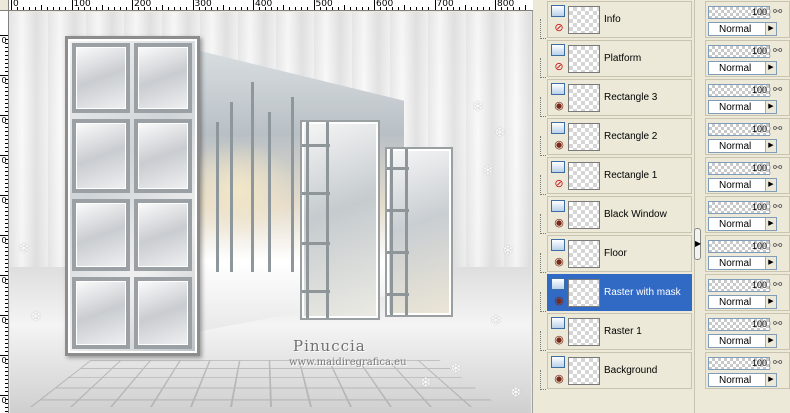 This screenshot has width=790, height=413. Describe the element at coordinates (271, 5) in the screenshot. I see `horizontal-ruler: 0 100 200 300 400 500 600 700 800` at that location.